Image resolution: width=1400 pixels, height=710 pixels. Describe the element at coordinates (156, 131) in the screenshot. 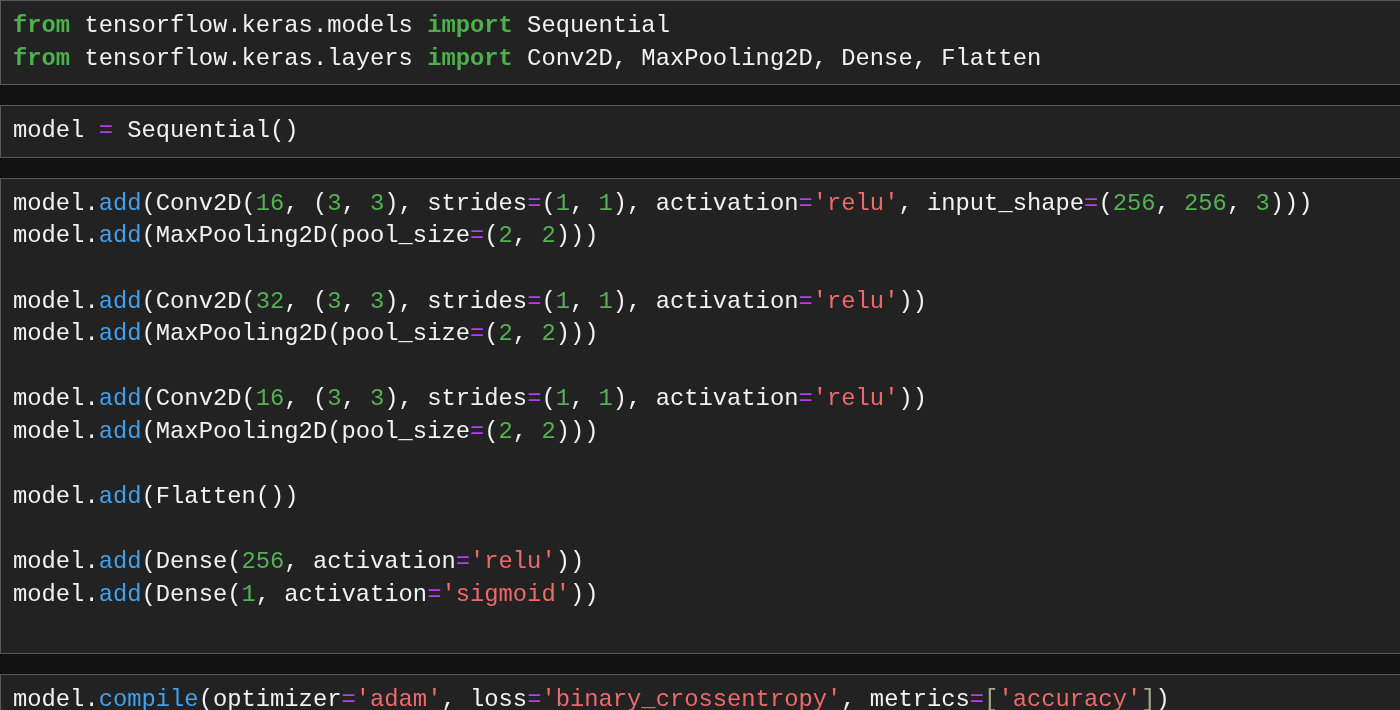

I see `code-line: model = Sequential()` at that location.